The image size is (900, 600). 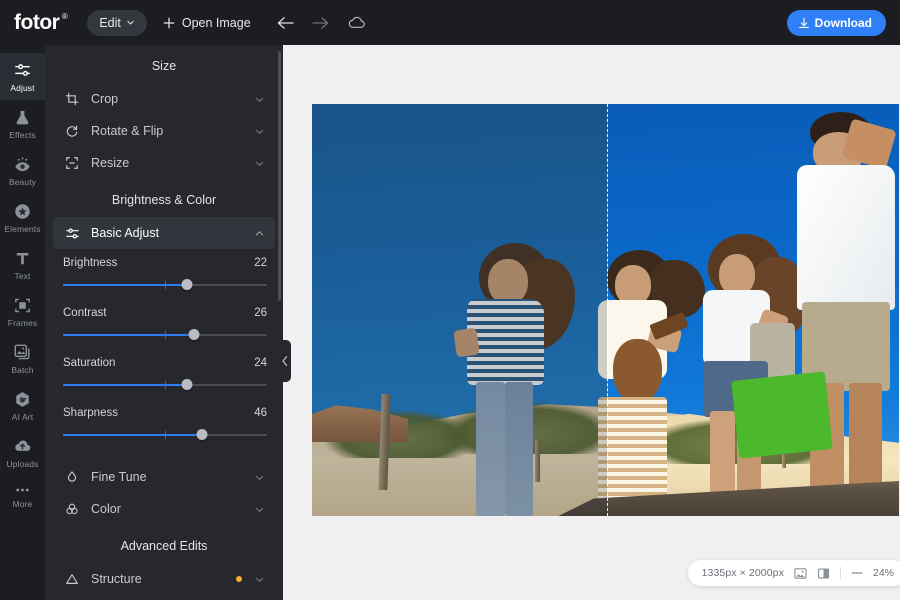 I want to click on sidebar-item-frames: Frames, so click(x=22, y=311).